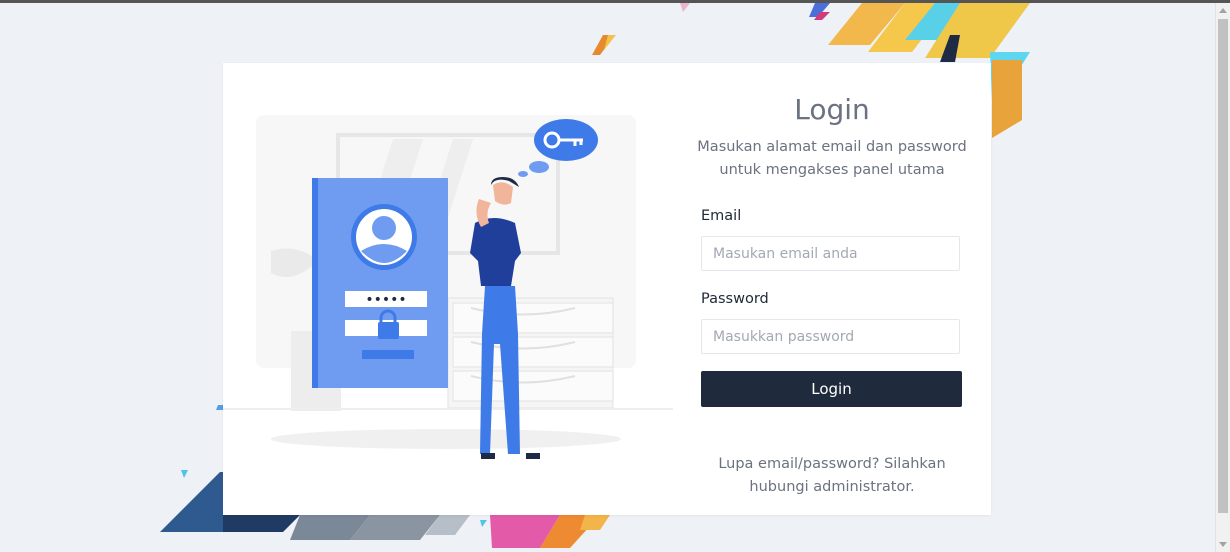 Image resolution: width=1230 pixels, height=552 pixels. I want to click on password-field, so click(830, 336).